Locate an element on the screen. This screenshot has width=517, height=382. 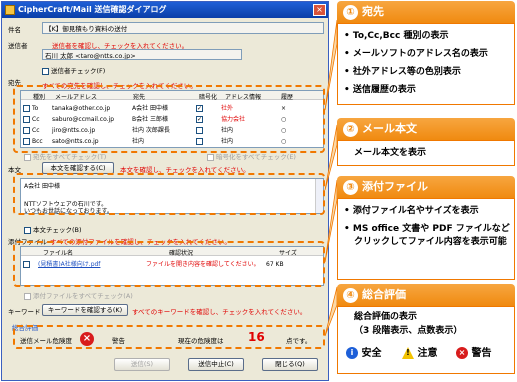
legend-alert: × 警告 is located at coordinates (473, 353).